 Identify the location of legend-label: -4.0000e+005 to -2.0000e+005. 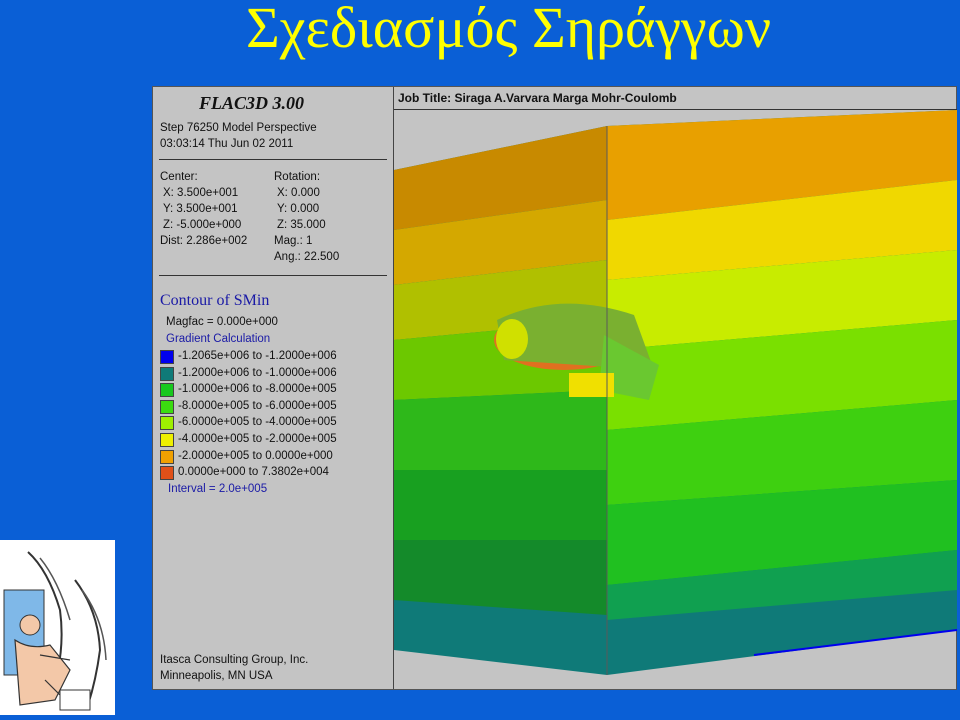
(257, 438).